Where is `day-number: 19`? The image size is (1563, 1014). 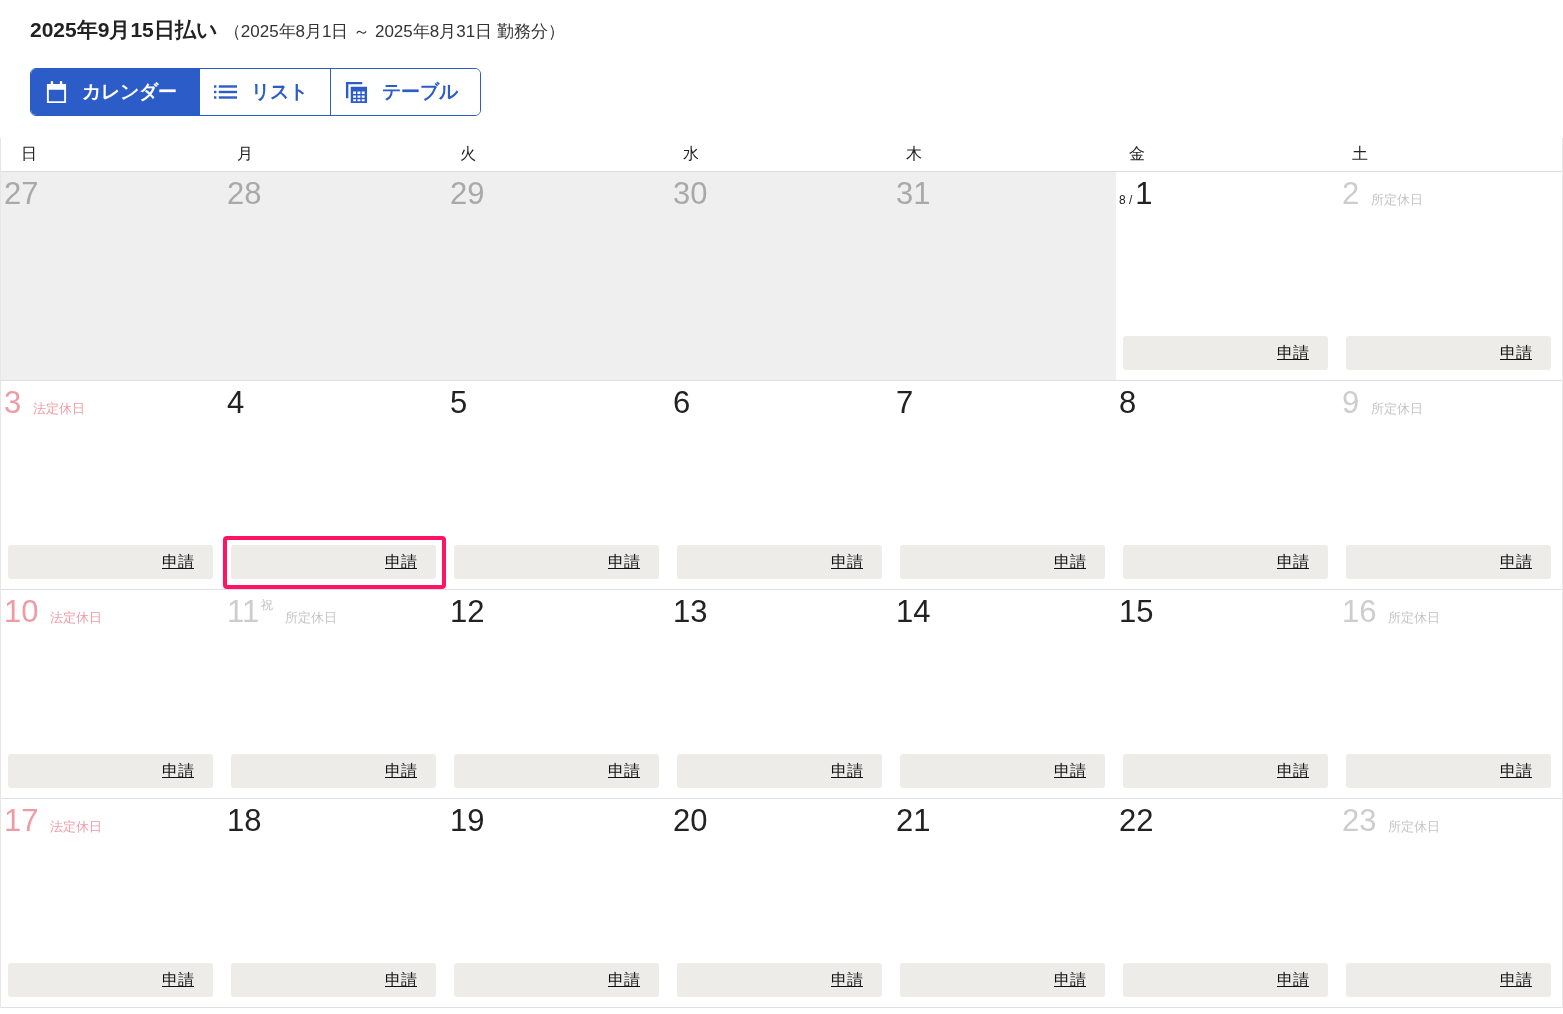
day-number: 19 is located at coordinates (467, 821).